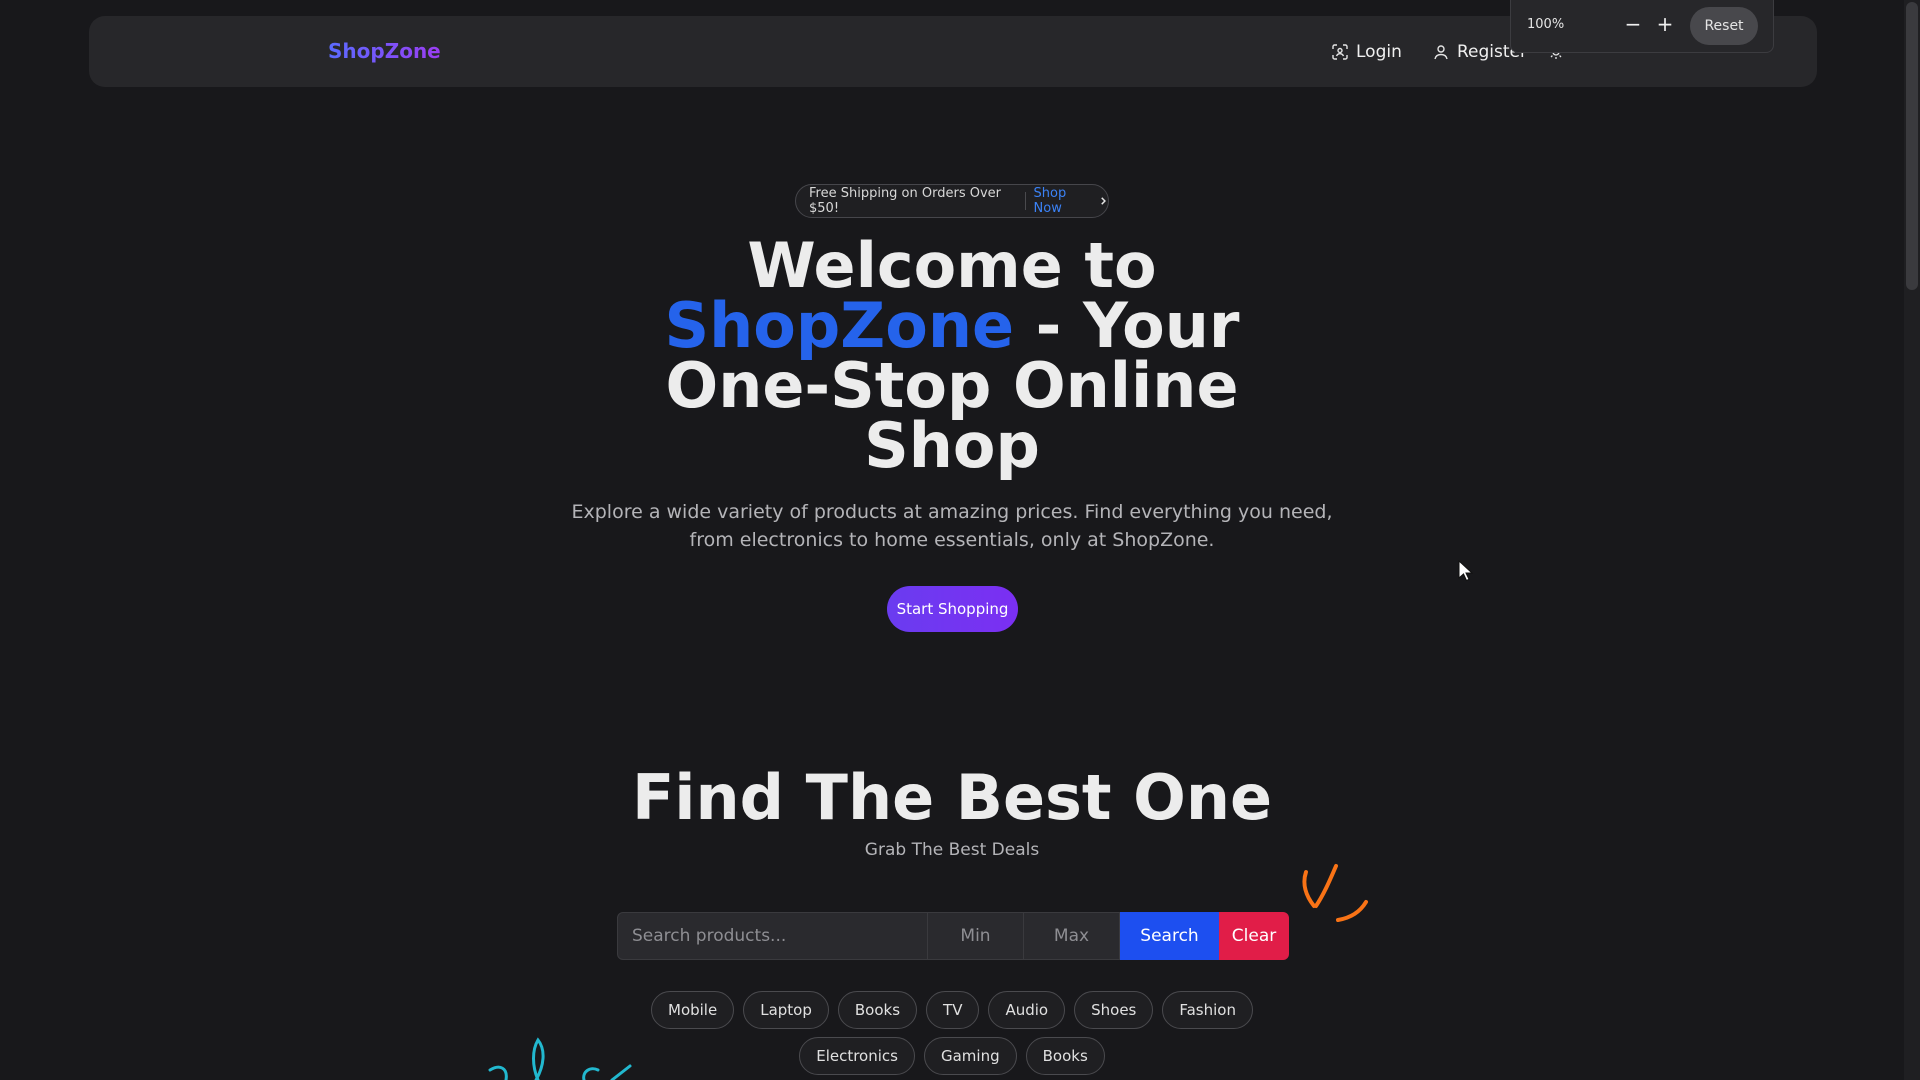  I want to click on category-chip-laptop: Laptop, so click(786, 1010).